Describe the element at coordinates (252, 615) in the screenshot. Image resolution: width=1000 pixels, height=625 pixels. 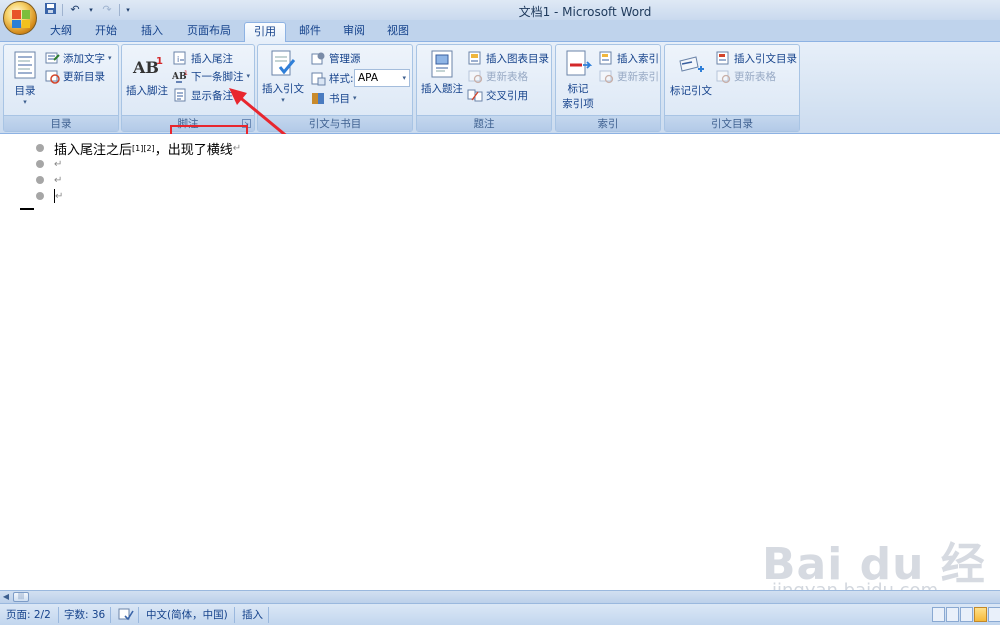
I see `status-insert-mode: 插入` at that location.